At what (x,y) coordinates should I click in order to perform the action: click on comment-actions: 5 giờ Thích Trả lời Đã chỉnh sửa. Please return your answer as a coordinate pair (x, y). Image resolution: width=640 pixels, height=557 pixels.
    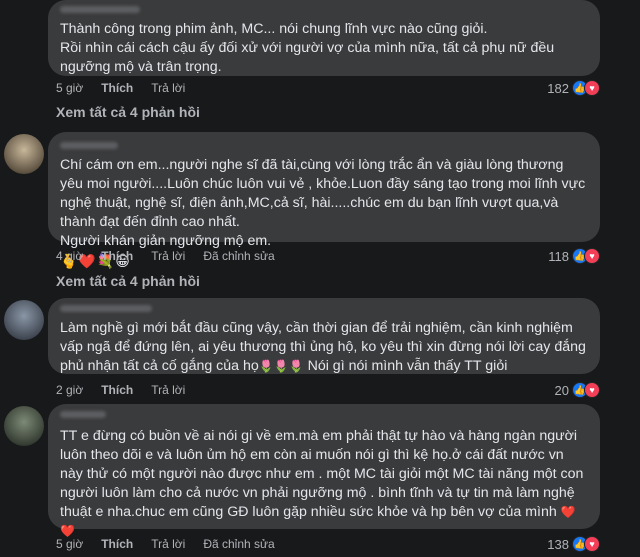
    Looking at the image, I should click on (165, 544).